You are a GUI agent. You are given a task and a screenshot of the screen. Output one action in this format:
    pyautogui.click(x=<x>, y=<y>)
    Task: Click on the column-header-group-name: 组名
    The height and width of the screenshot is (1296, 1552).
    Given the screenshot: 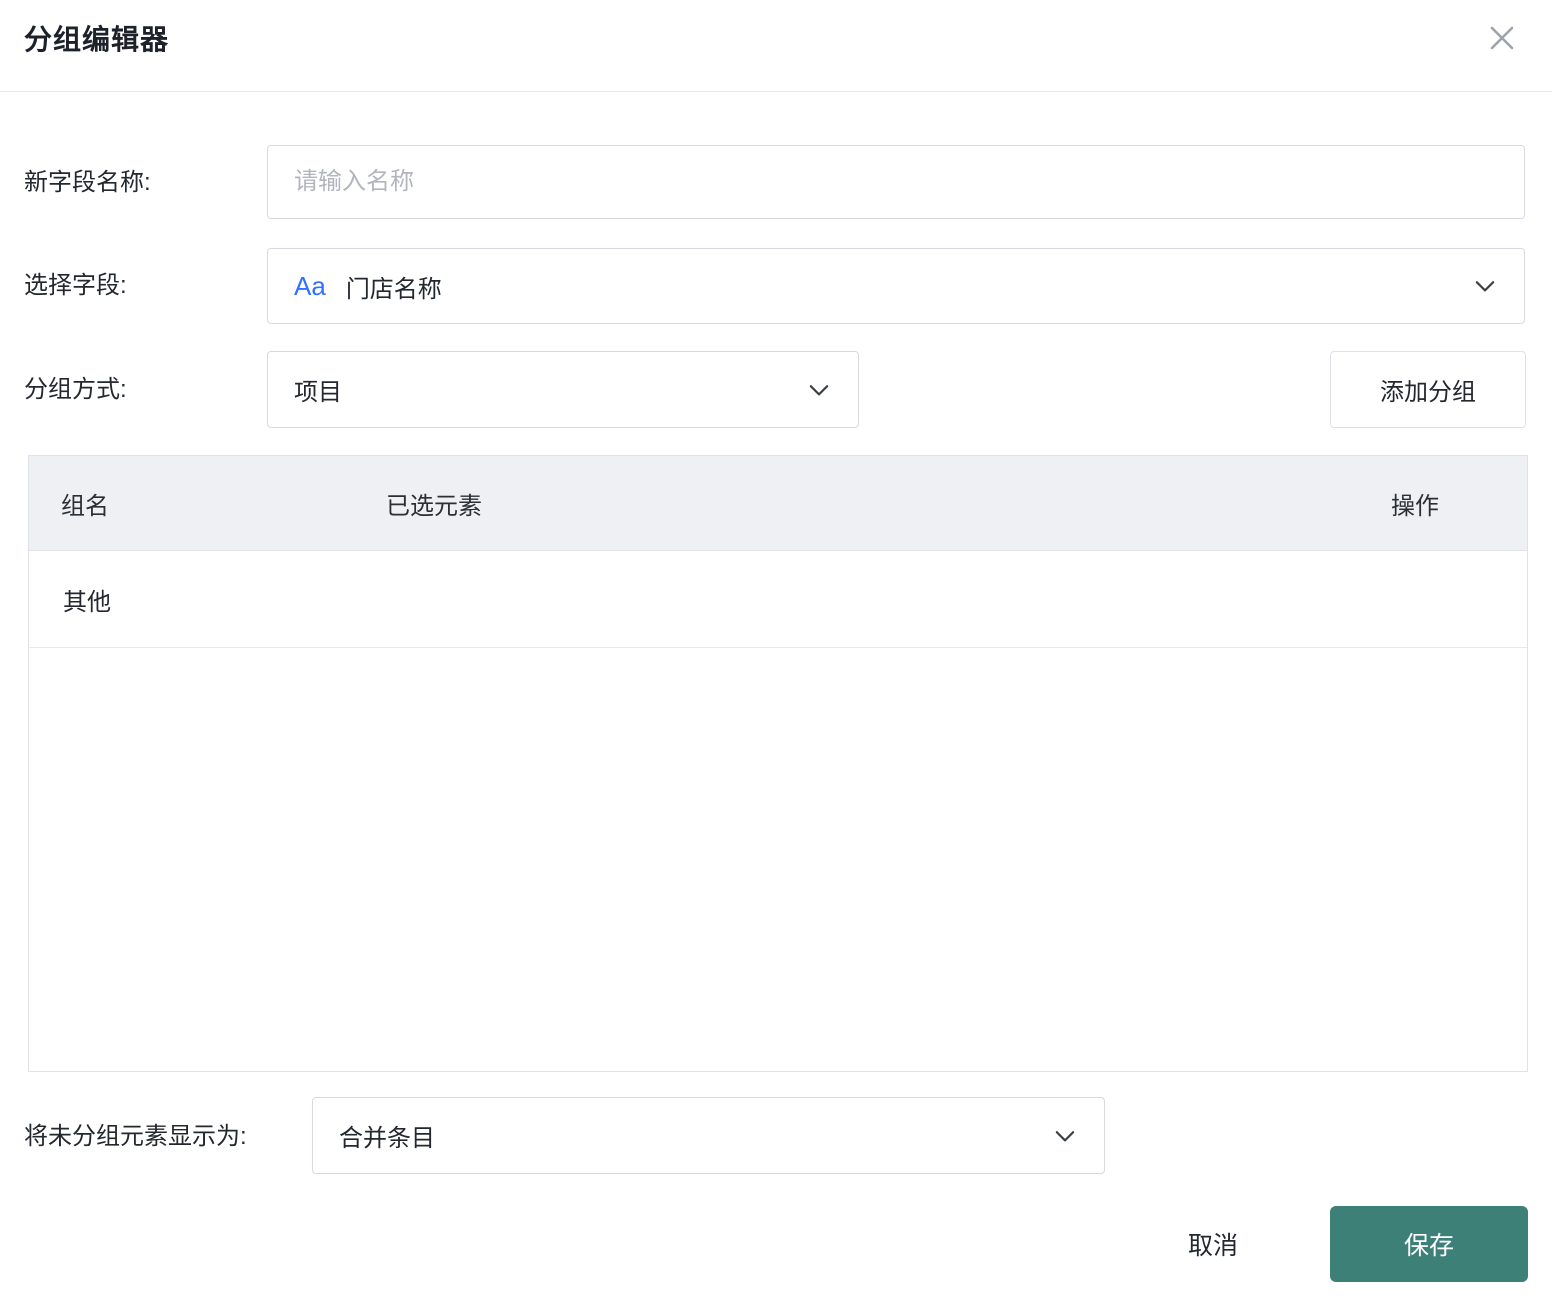 What is the action you would take?
    pyautogui.click(x=85, y=506)
    